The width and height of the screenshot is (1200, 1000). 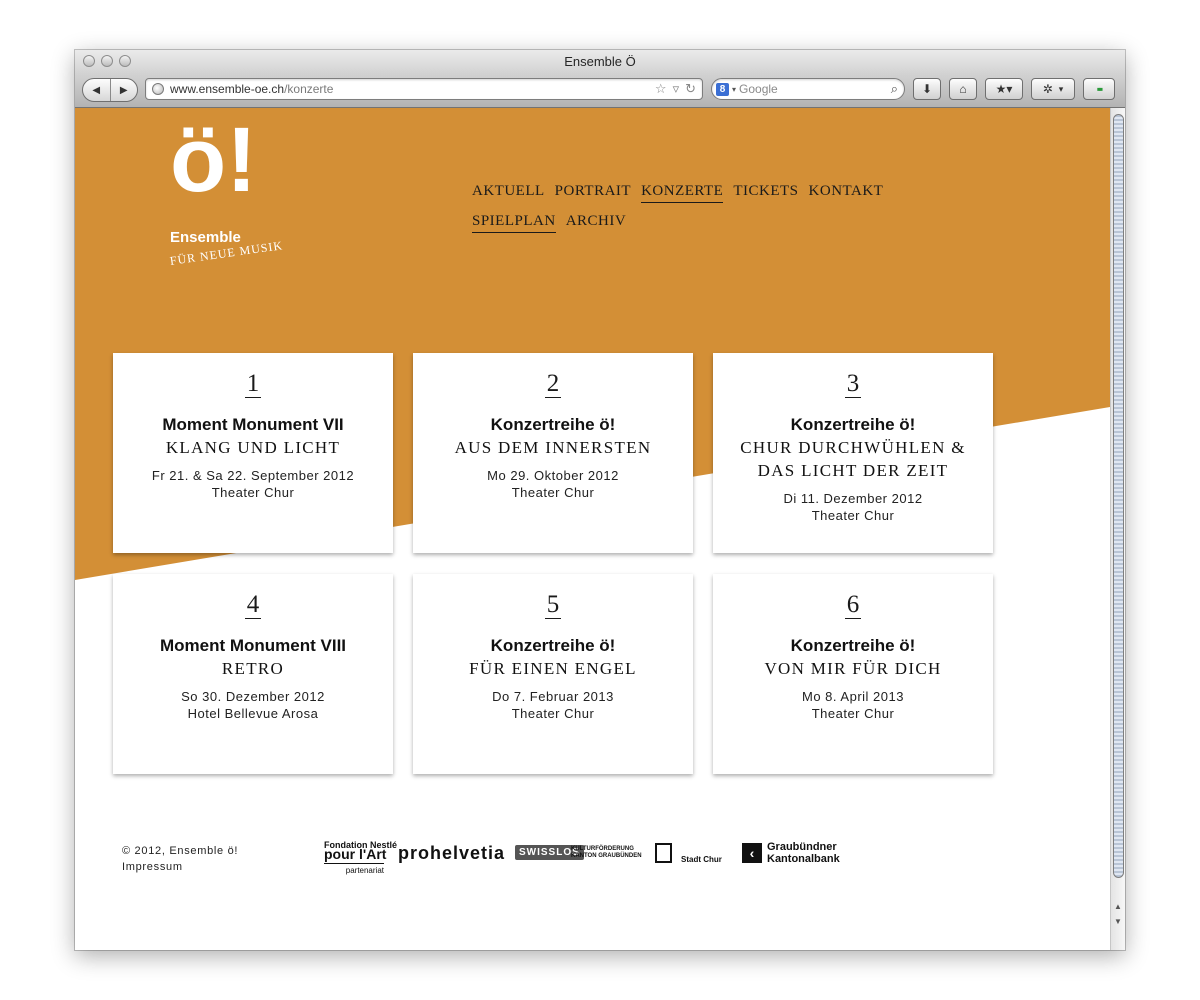 I want to click on concert-subtitle: AUS DEM INNERSTEN, so click(x=553, y=448).